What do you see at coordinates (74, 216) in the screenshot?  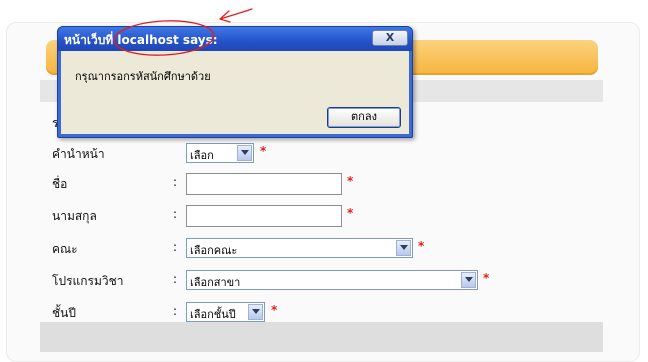 I see `lastname-label: นามสกุล` at bounding box center [74, 216].